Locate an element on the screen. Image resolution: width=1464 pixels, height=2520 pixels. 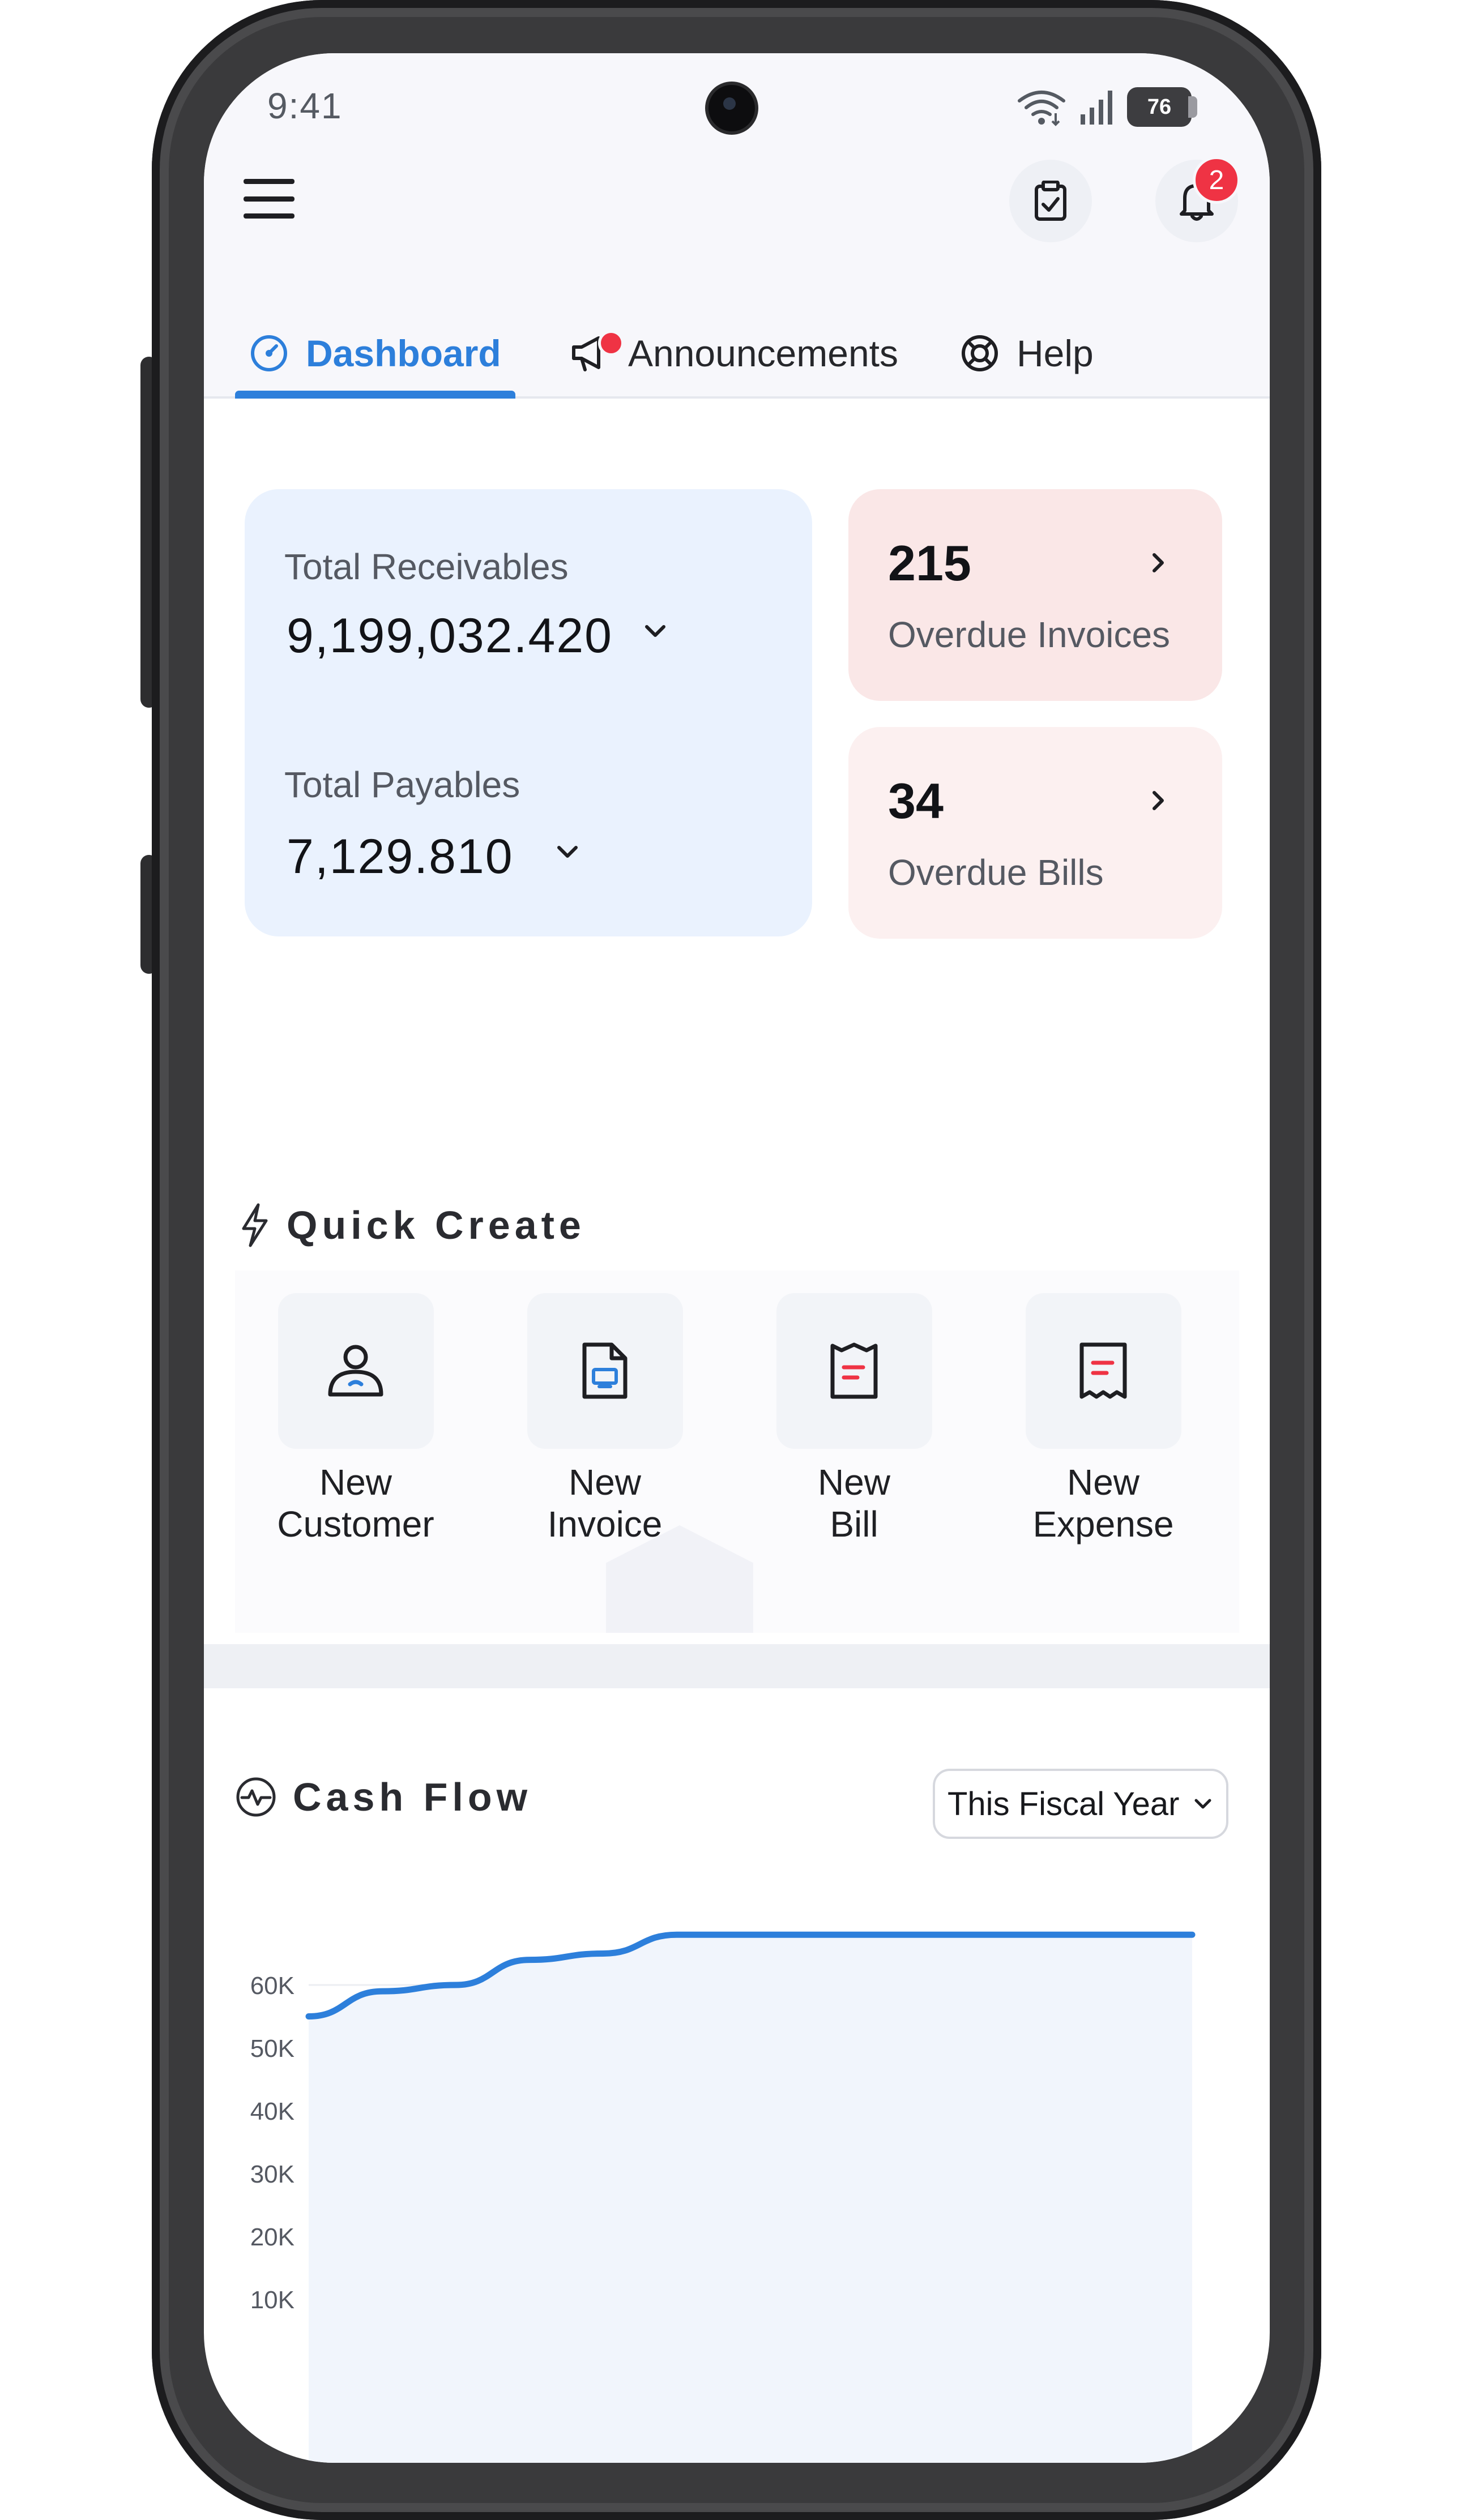
status-time: 9:41 is located at coordinates (305, 105).